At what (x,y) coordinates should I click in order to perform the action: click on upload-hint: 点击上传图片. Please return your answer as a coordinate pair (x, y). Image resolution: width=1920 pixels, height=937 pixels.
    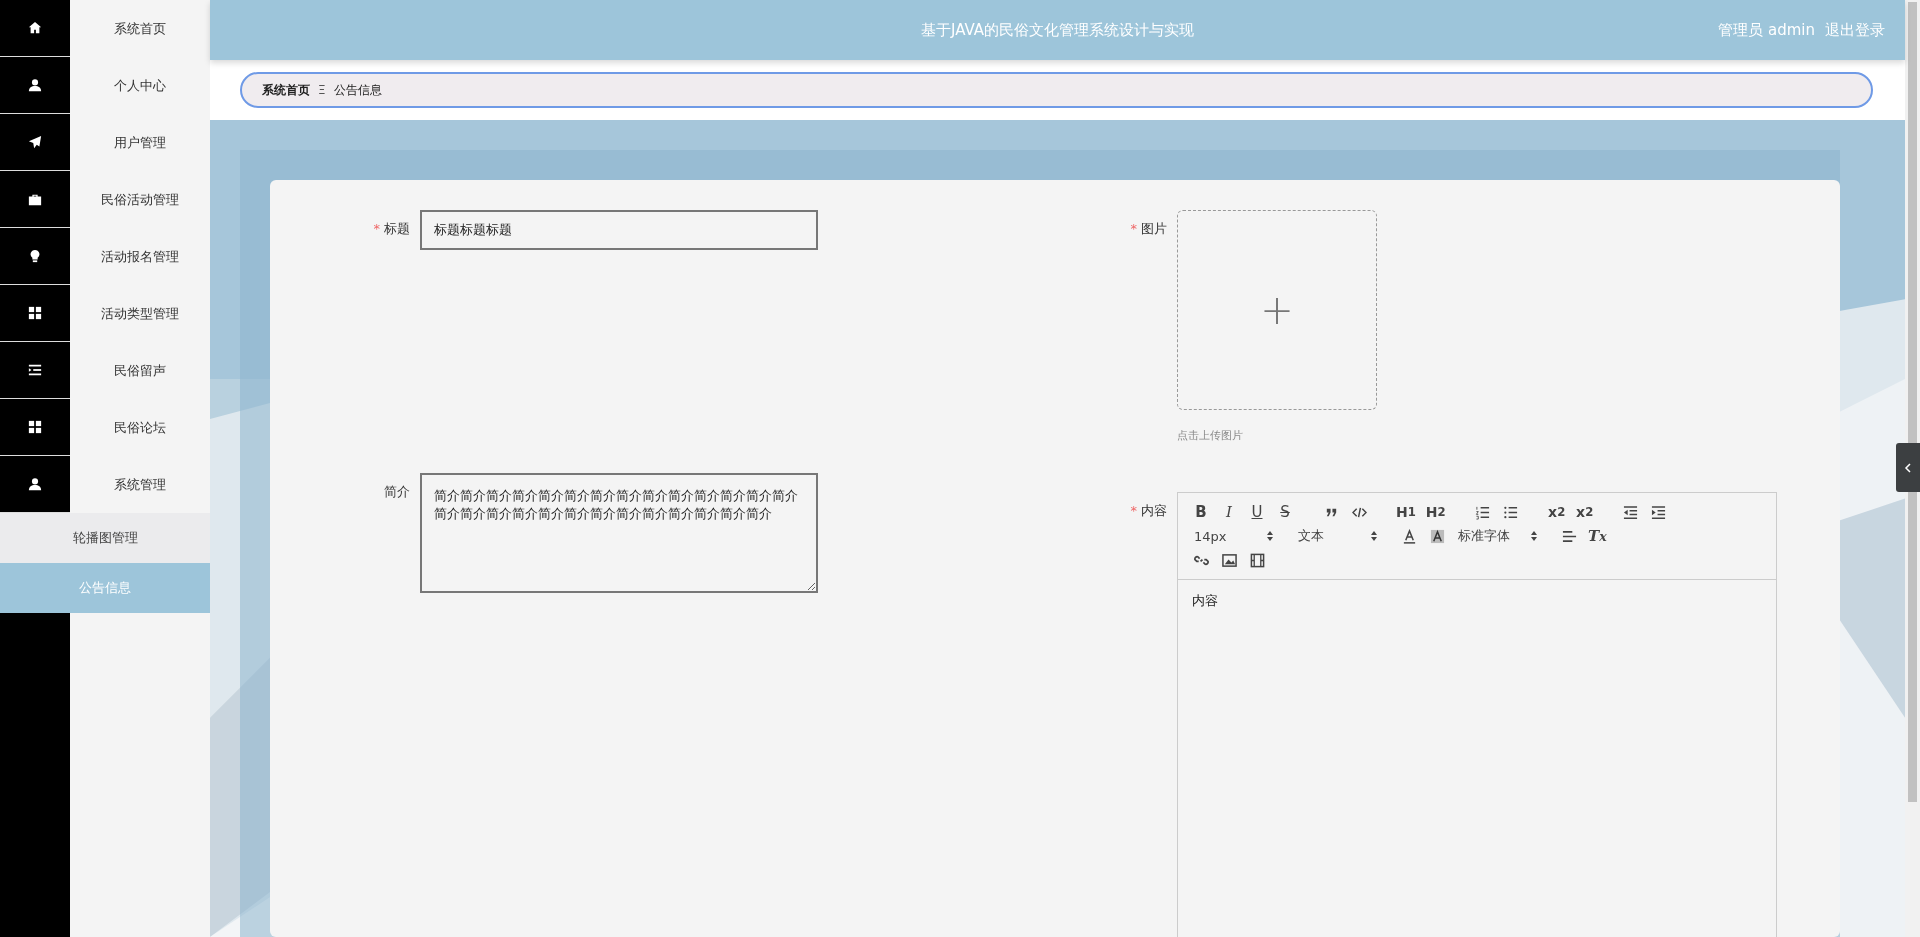
    Looking at the image, I should click on (1210, 435).